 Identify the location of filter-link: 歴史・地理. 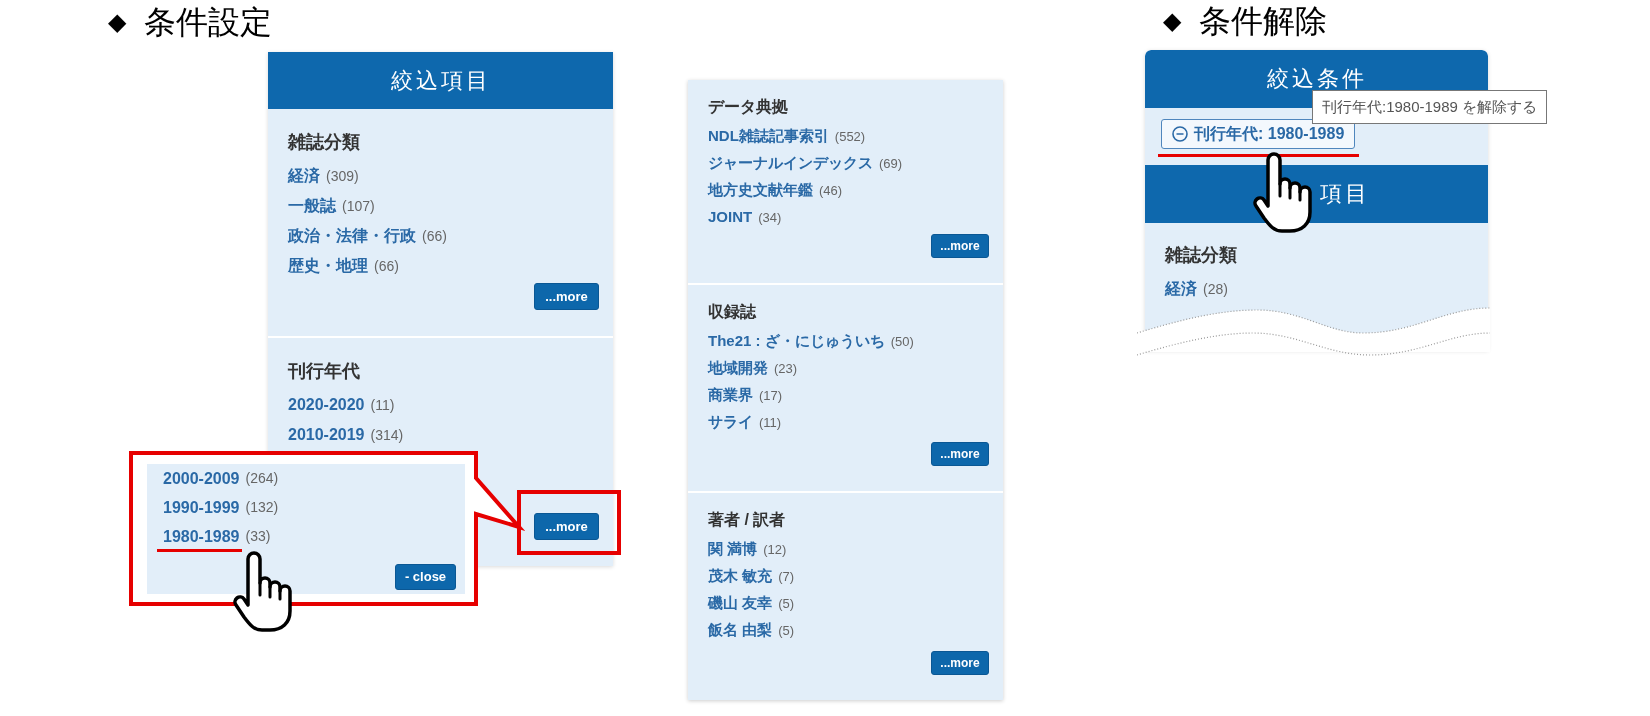
(328, 266).